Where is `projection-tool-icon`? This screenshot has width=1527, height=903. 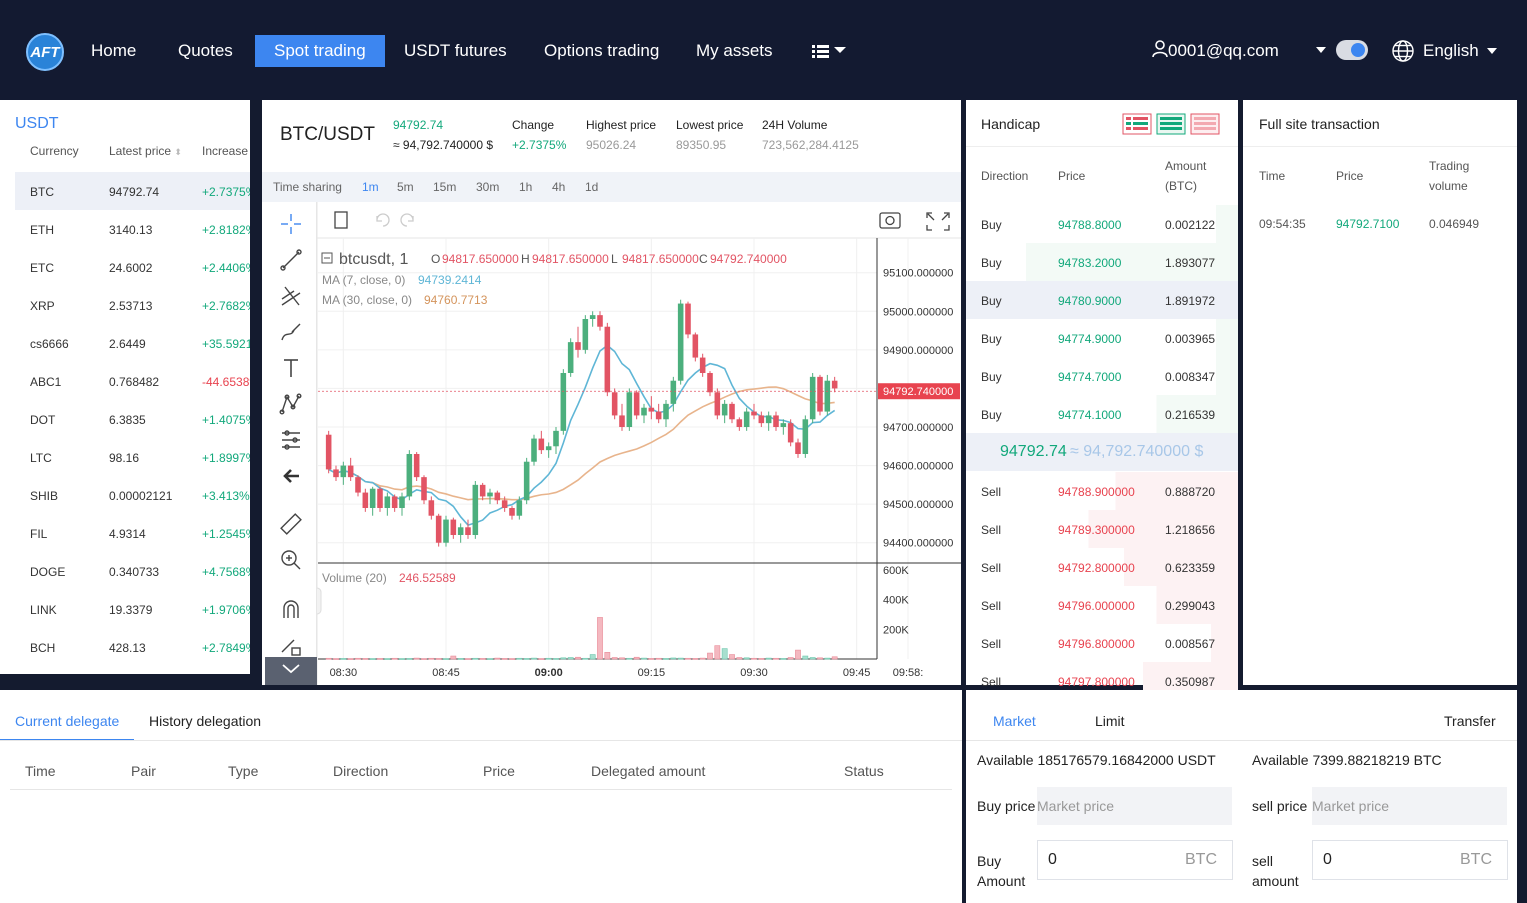
projection-tool-icon is located at coordinates (291, 440).